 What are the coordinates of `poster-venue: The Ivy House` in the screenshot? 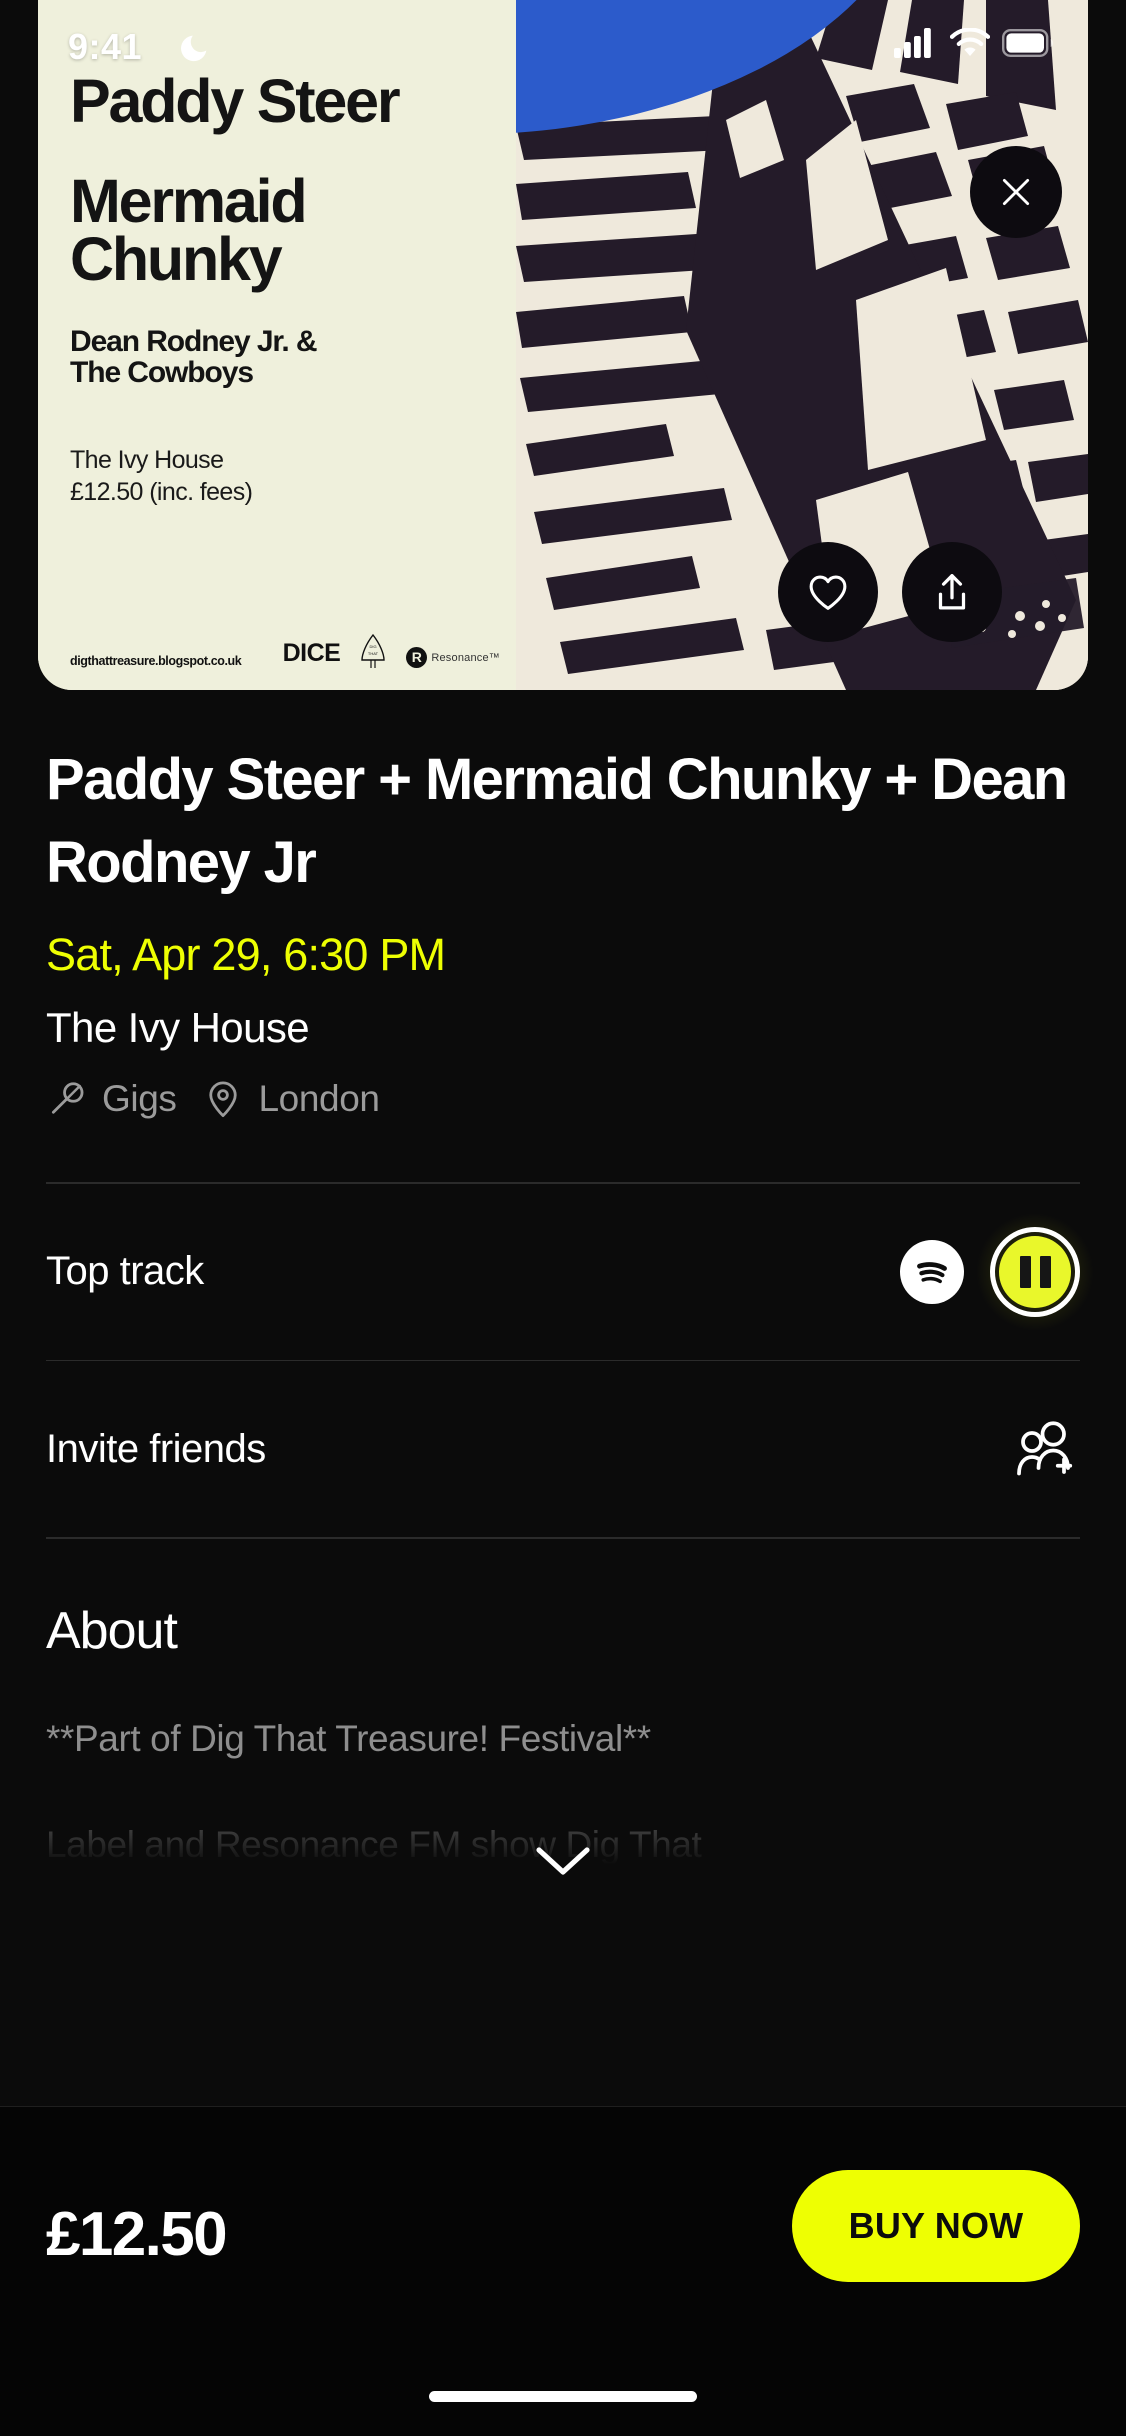 It's located at (147, 460).